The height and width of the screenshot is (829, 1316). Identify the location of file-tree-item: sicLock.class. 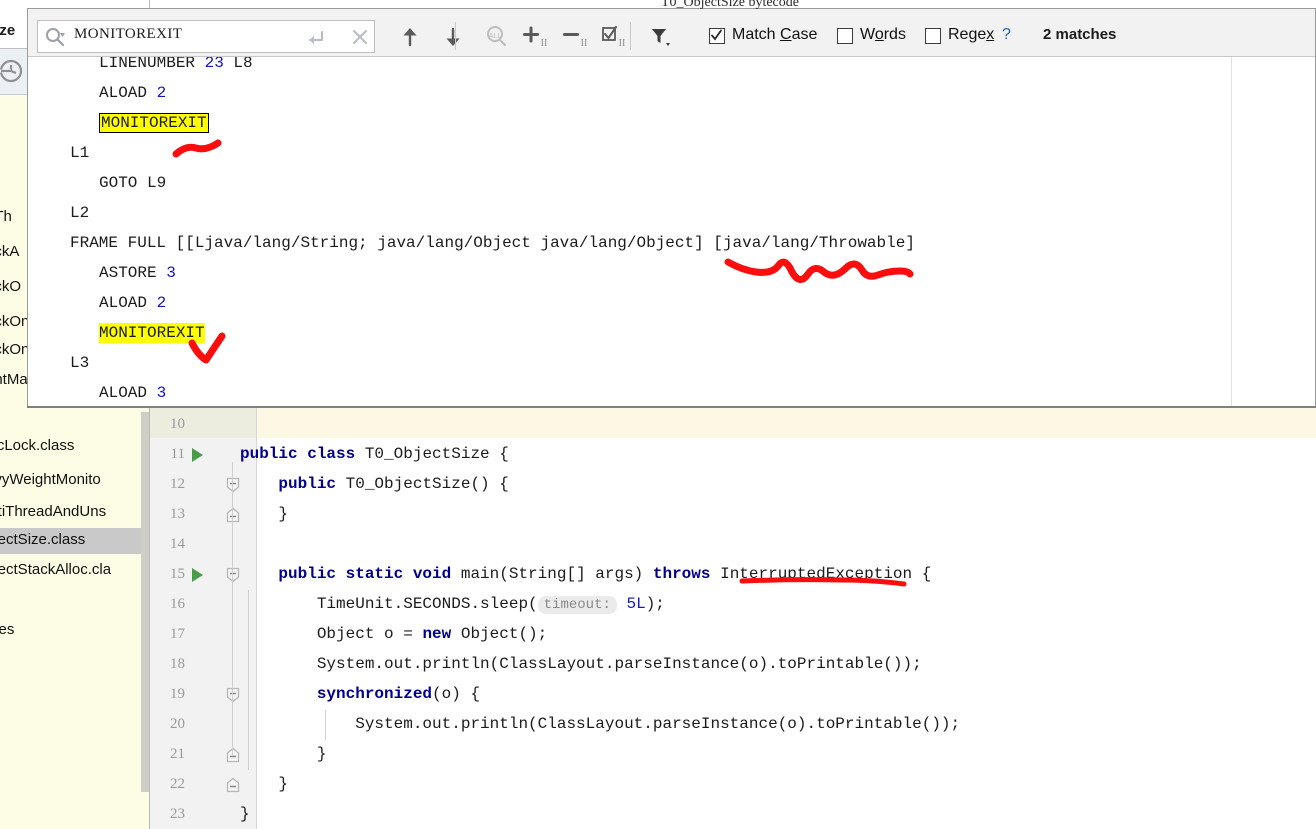
(75, 447).